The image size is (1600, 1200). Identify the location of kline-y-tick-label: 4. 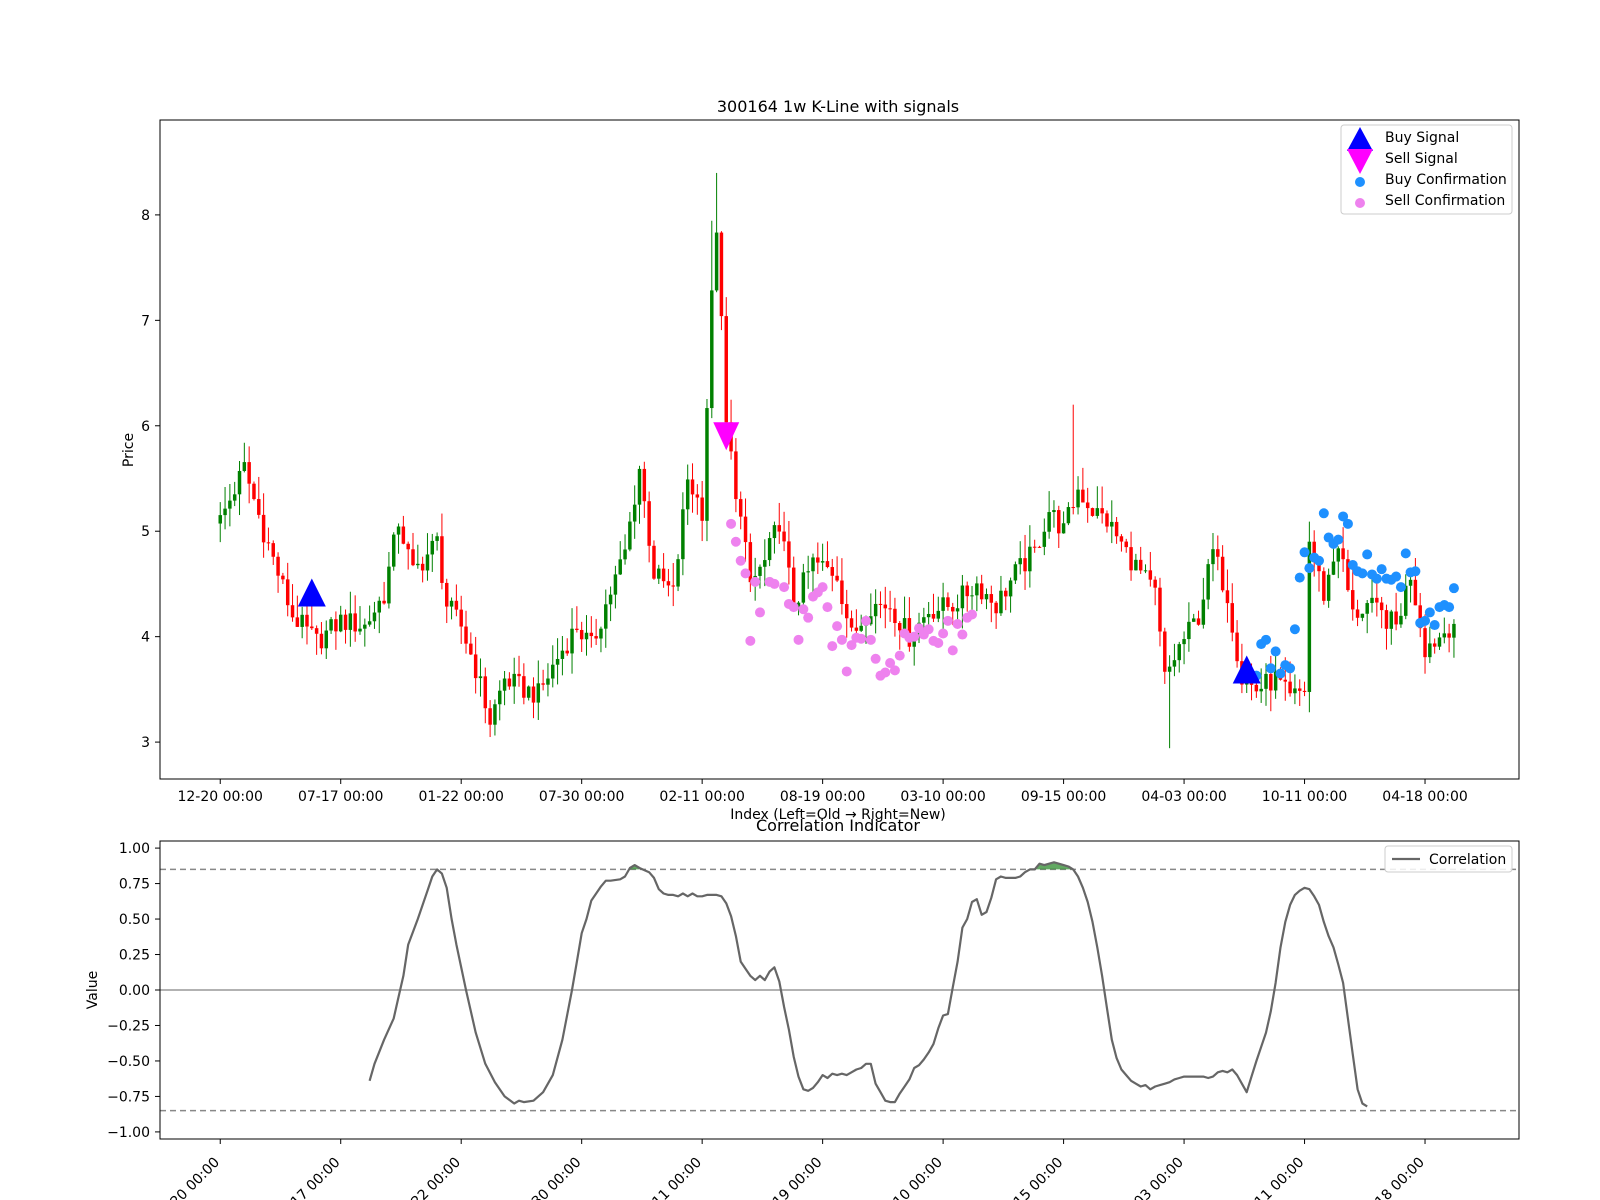
(145, 638).